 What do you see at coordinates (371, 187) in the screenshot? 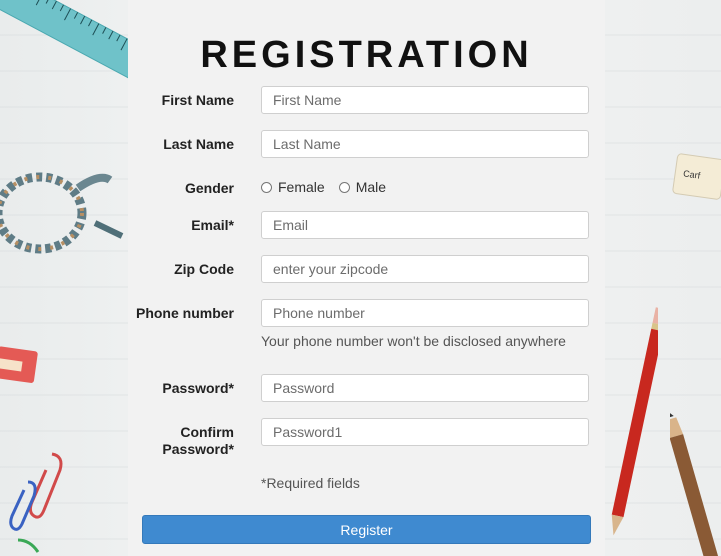
I see `gender-male-label: Male` at bounding box center [371, 187].